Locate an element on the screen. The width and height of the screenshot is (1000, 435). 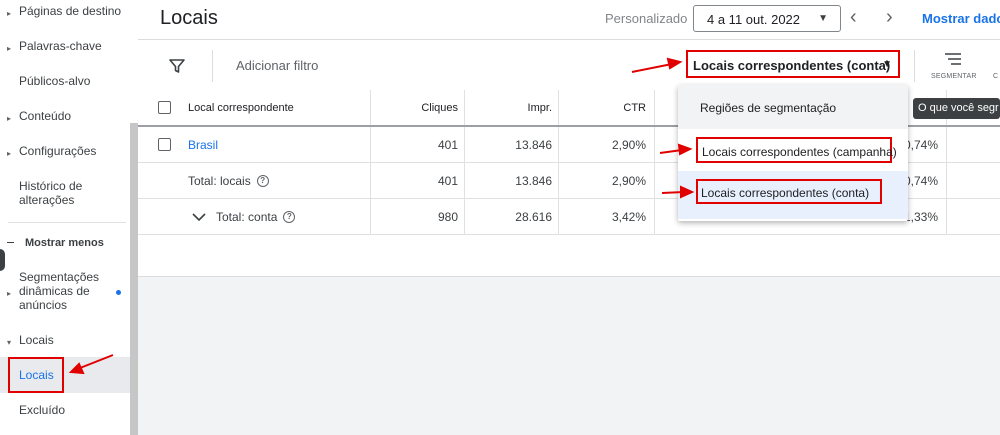
sidebar-item-label: Conteúdo is located at coordinates (45, 116).